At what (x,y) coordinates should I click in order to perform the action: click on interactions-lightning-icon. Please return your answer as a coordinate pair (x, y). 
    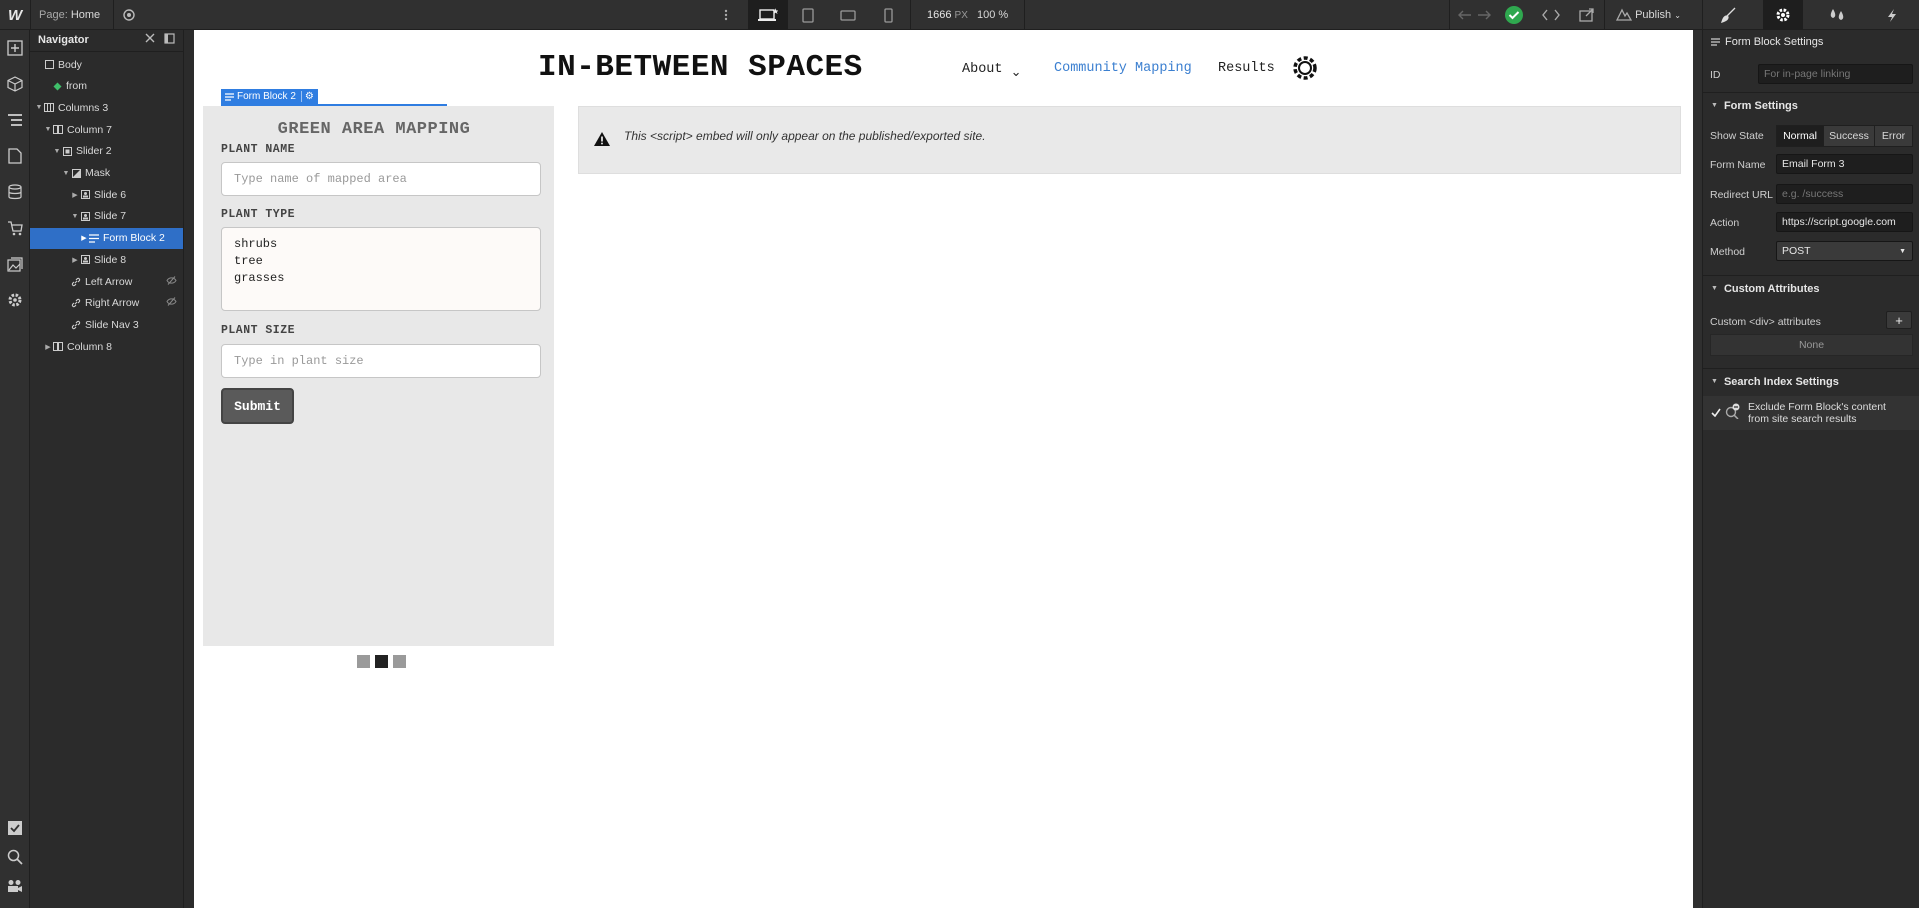
    Looking at the image, I should click on (1892, 15).